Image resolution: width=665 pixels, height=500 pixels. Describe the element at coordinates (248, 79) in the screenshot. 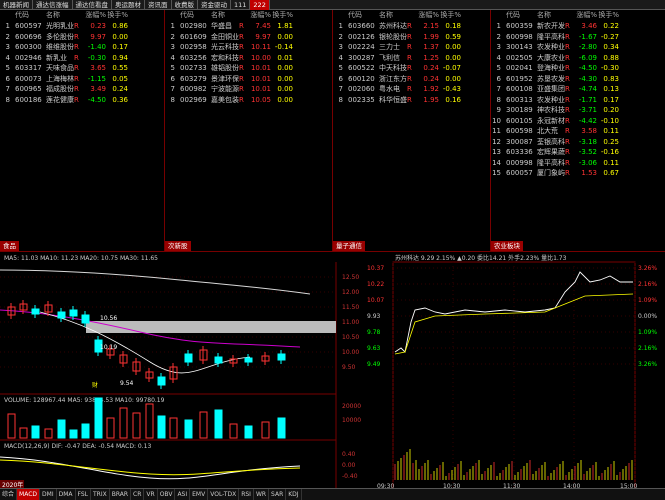

I see `stock-row: 6 603279 景津环保 R 10.01 0.00` at that location.